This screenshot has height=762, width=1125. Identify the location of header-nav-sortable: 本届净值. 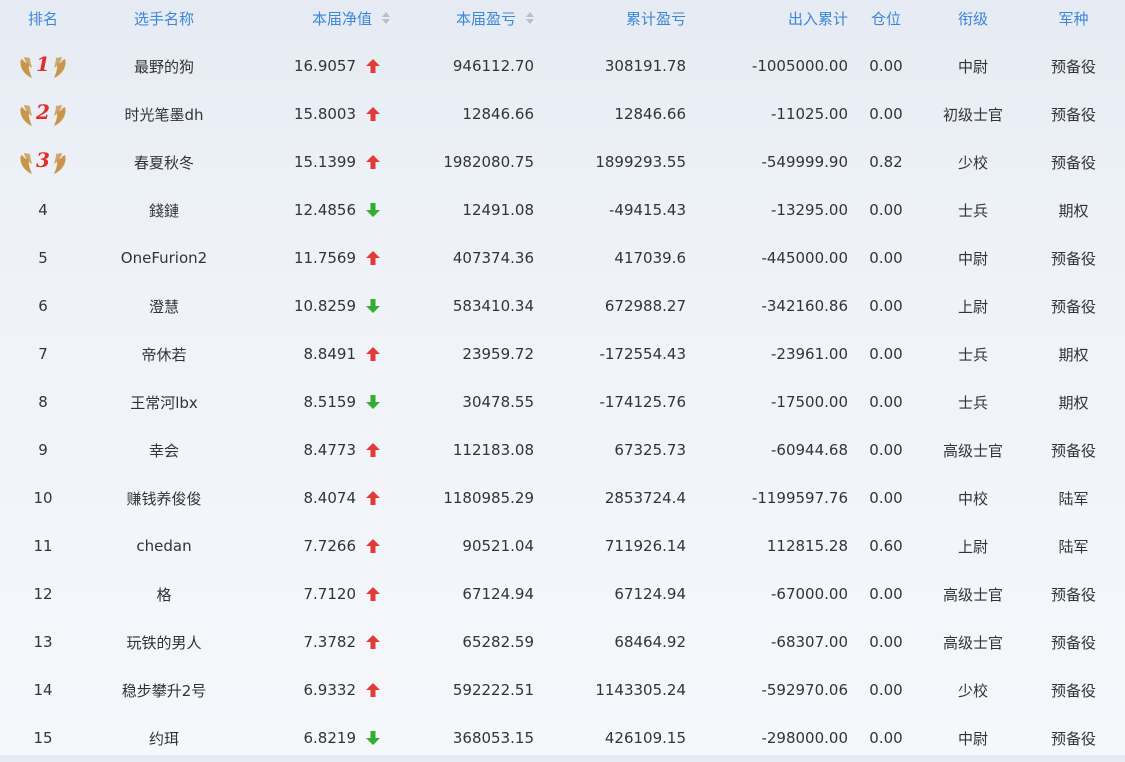
(316, 18).